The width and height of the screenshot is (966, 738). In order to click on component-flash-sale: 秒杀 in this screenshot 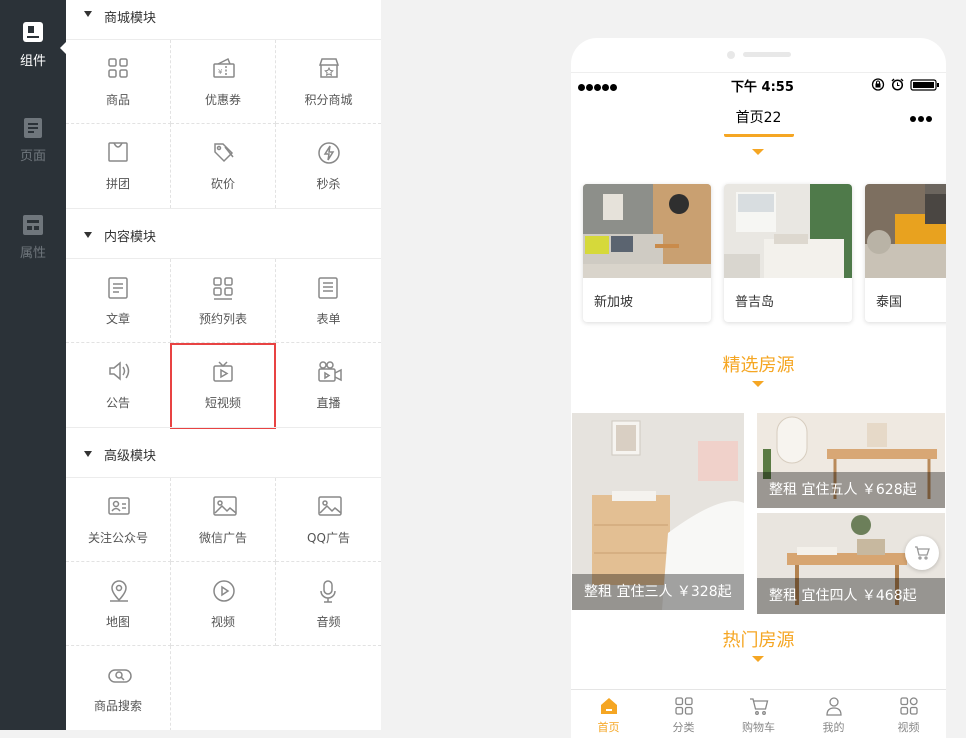, I will do `click(328, 166)`.